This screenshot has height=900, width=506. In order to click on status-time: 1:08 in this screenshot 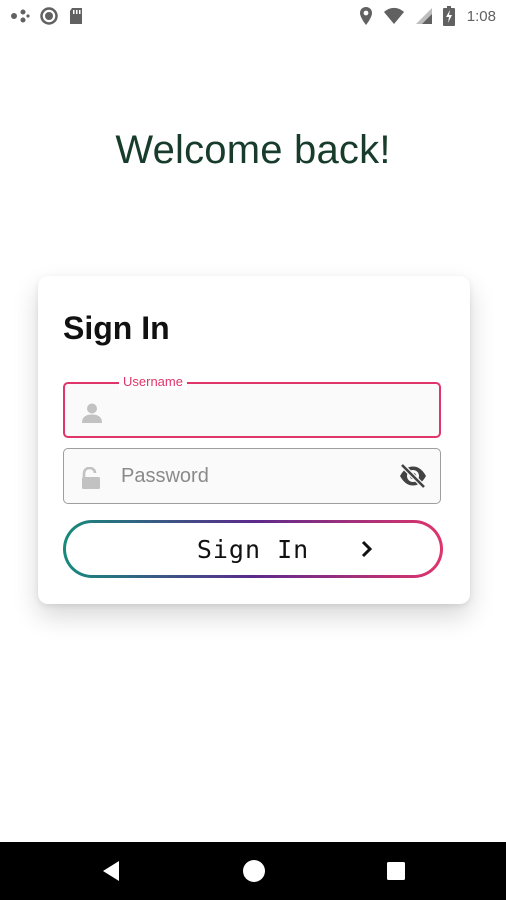, I will do `click(481, 16)`.